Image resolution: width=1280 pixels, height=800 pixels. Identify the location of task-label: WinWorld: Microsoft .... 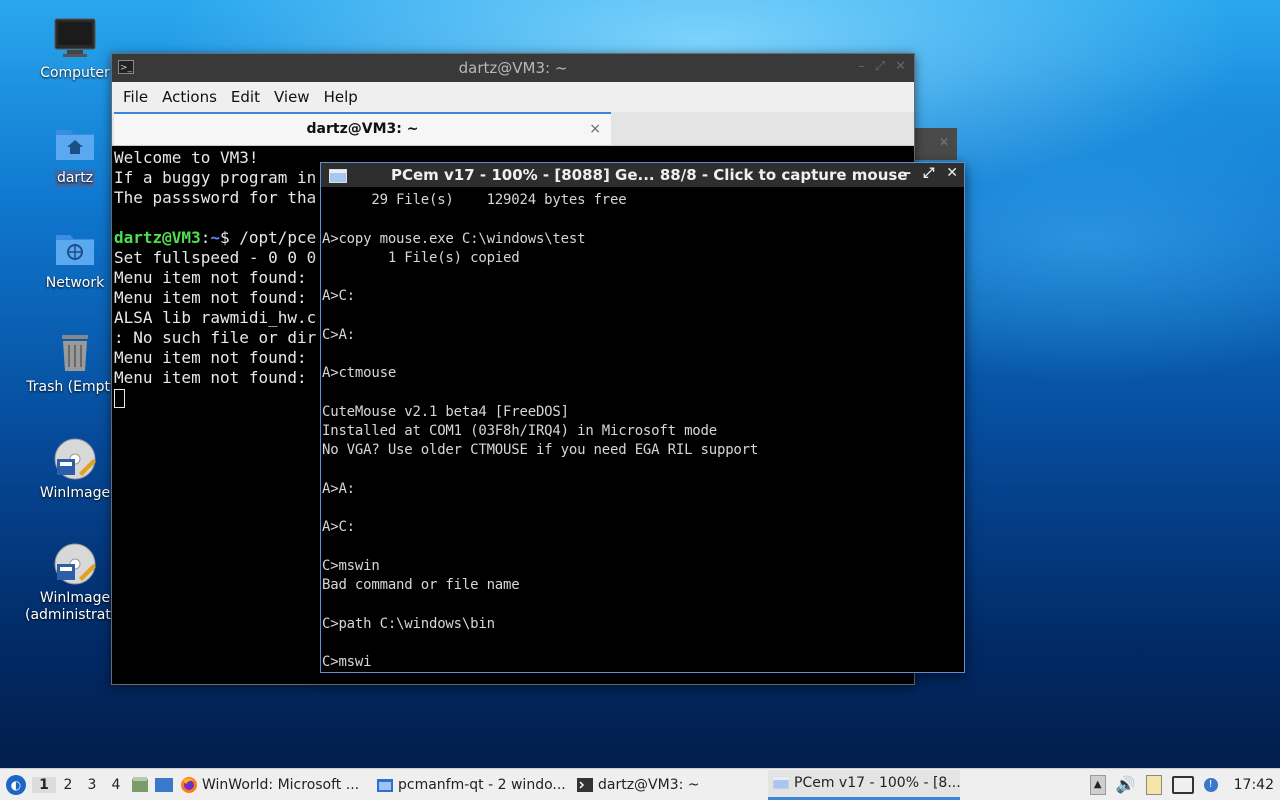
(281, 784).